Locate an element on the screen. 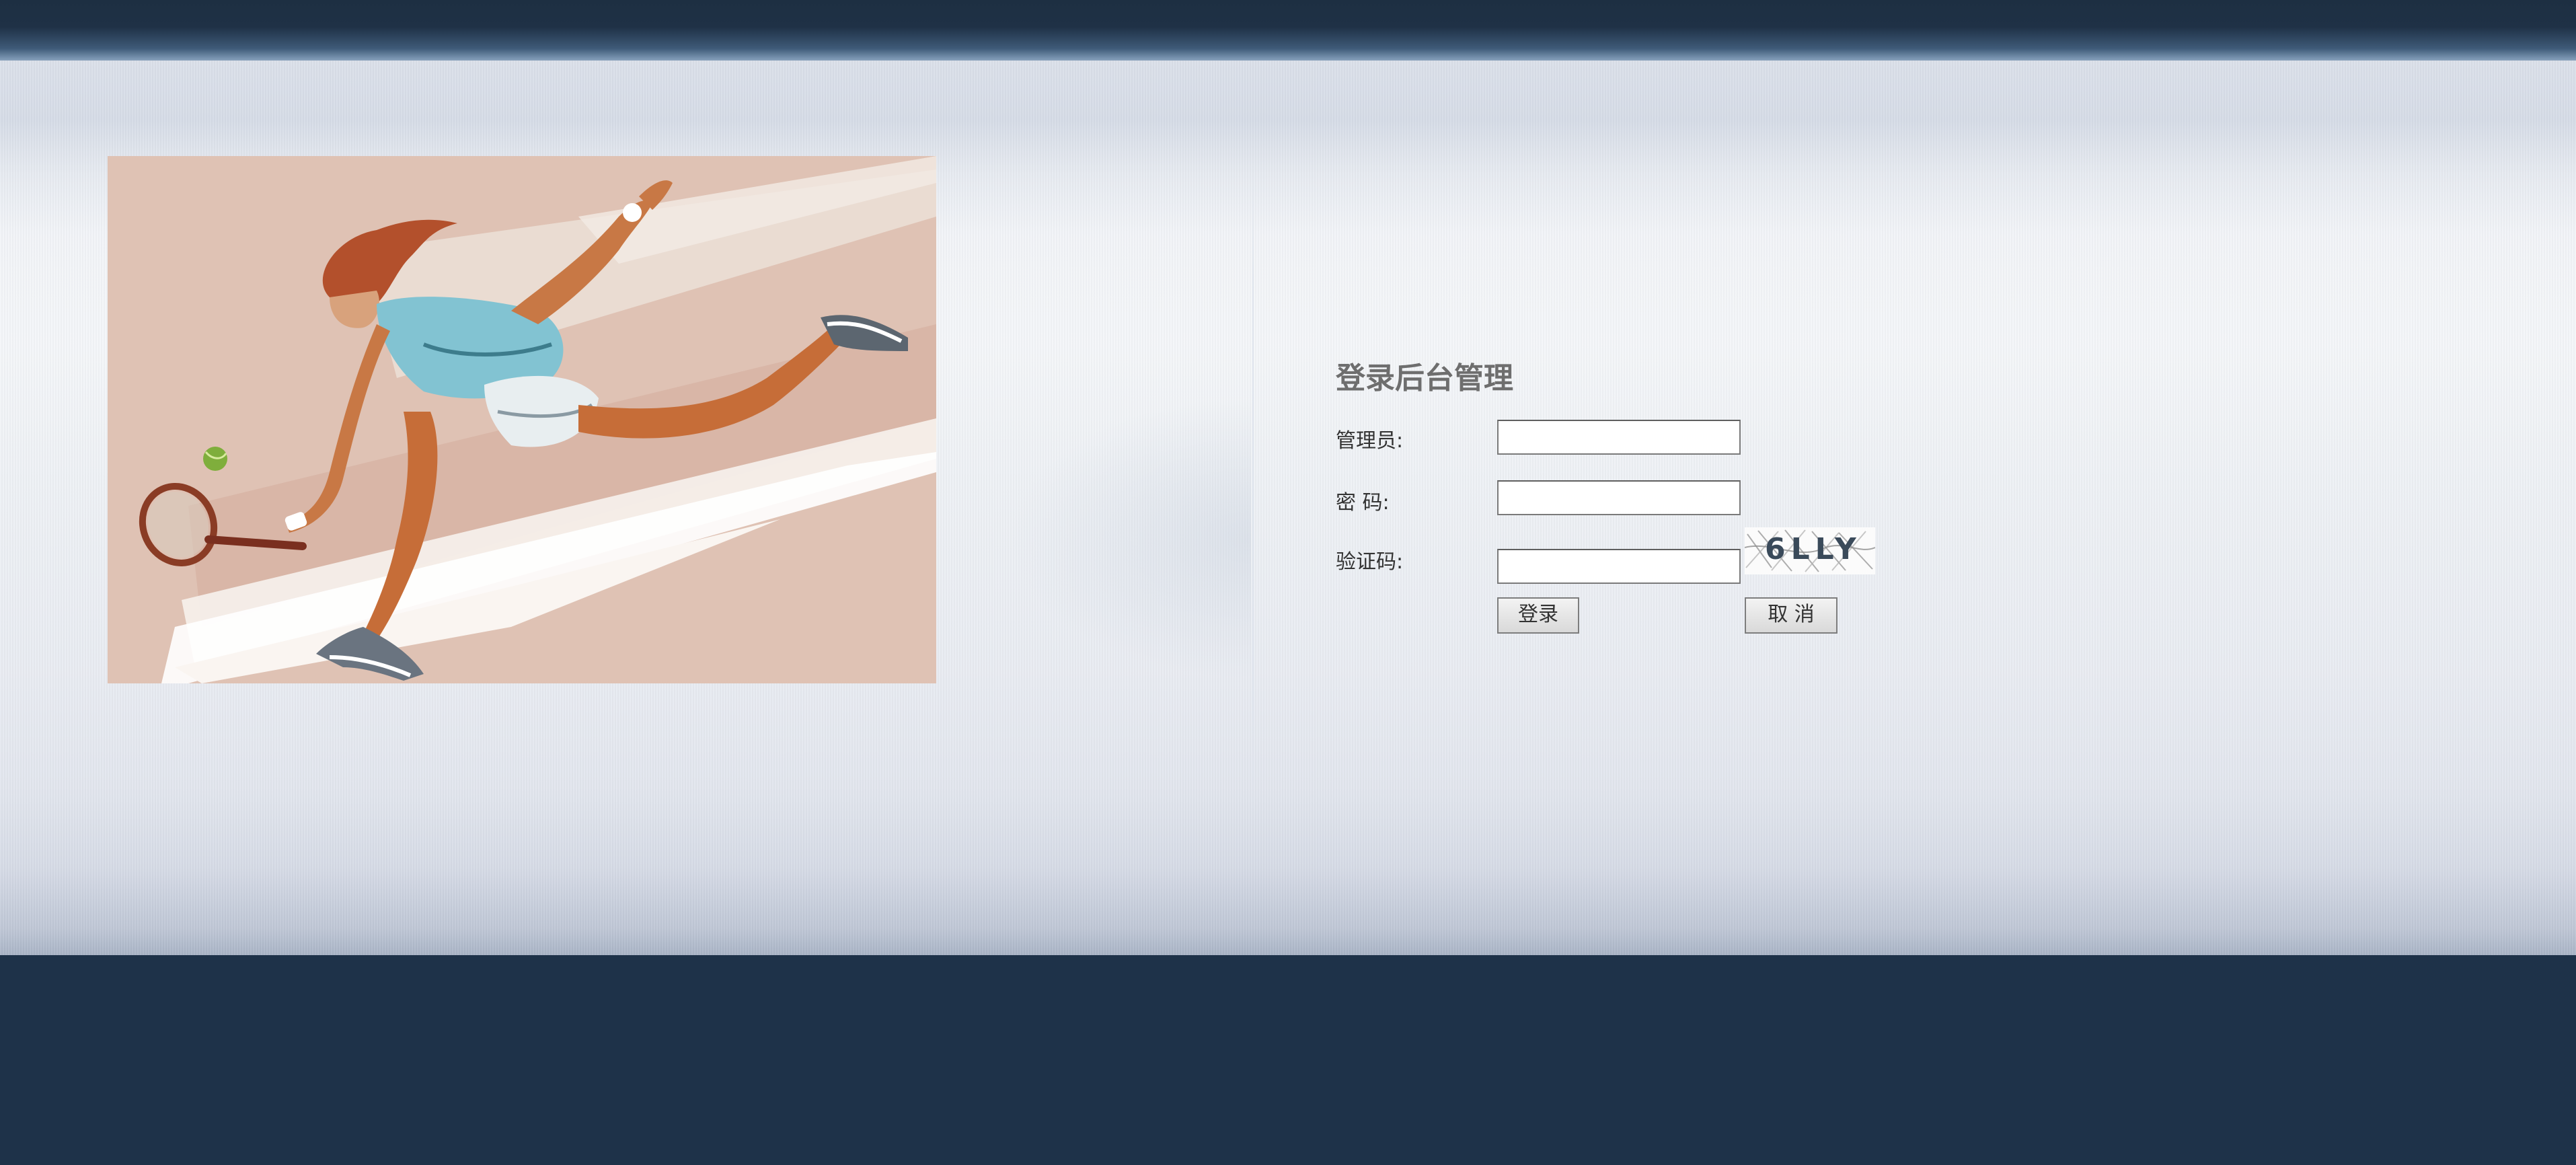  header-bar is located at coordinates (1288, 30).